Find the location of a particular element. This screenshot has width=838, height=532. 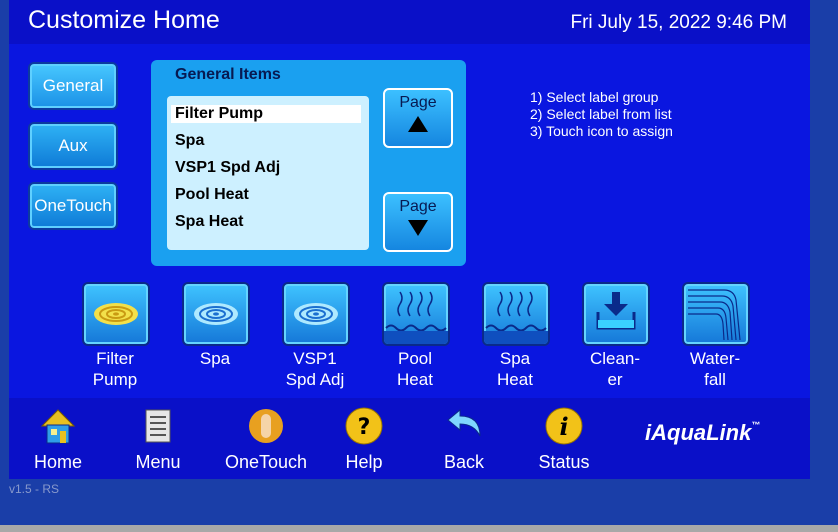

device-button-cleaner is located at coordinates (616, 314).